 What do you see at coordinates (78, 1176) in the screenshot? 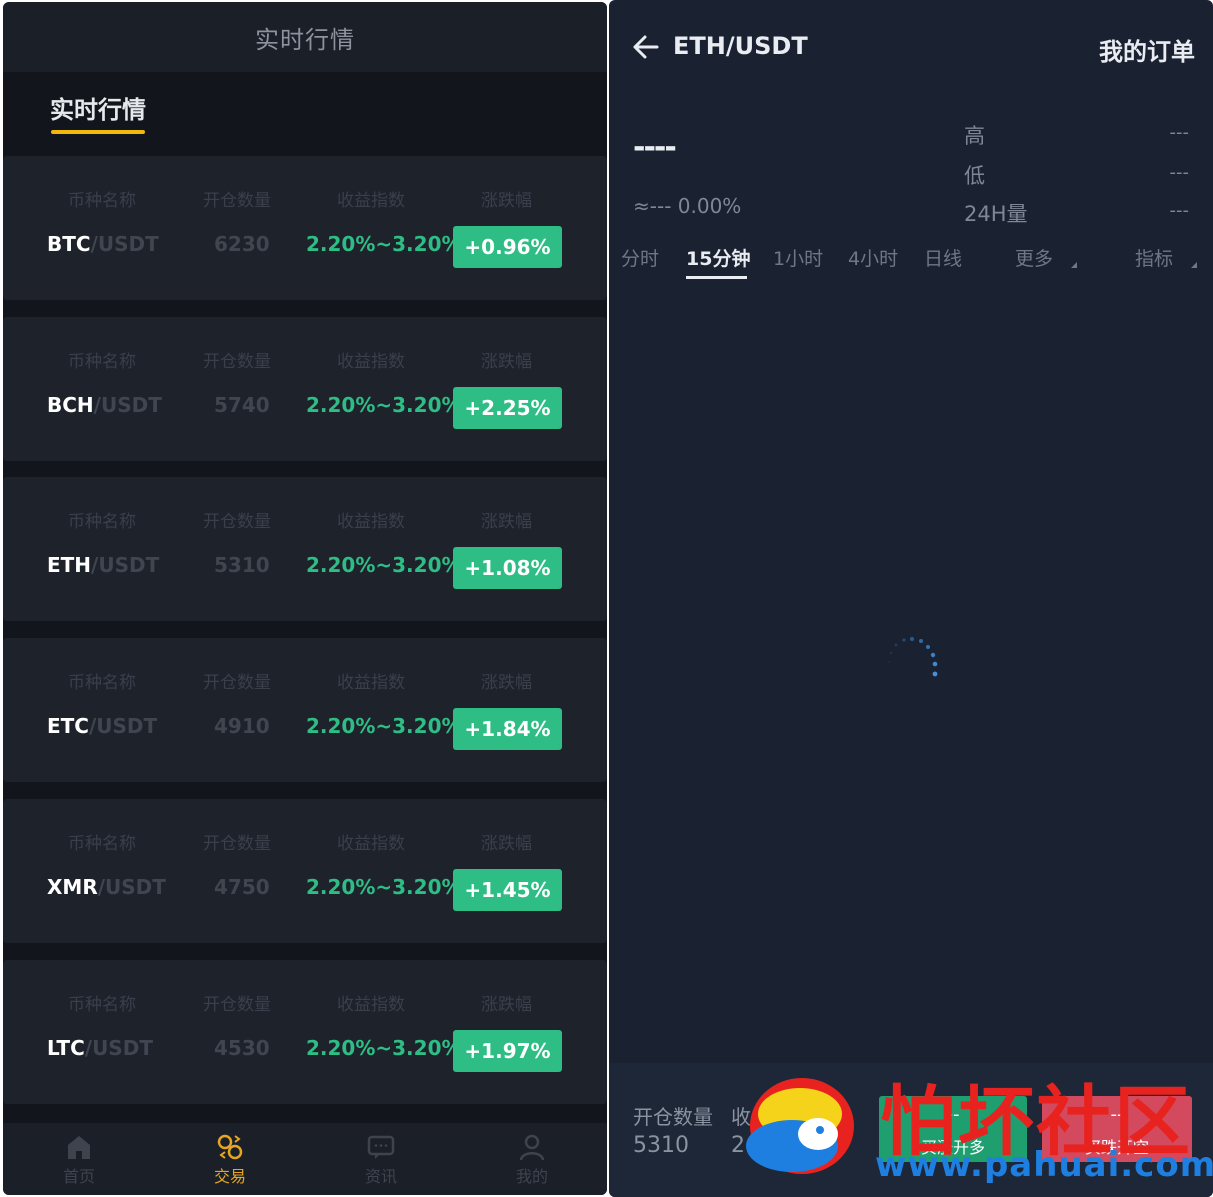
I see `nav-label: 首页` at bounding box center [78, 1176].